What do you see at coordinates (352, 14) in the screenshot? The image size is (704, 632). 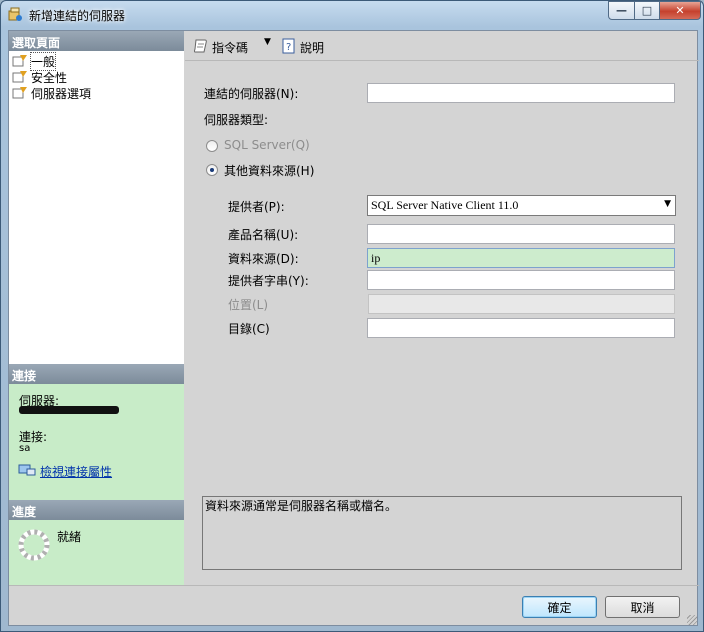 I see `title-bar: 新增連結的伺服器 — □ ✕` at bounding box center [352, 14].